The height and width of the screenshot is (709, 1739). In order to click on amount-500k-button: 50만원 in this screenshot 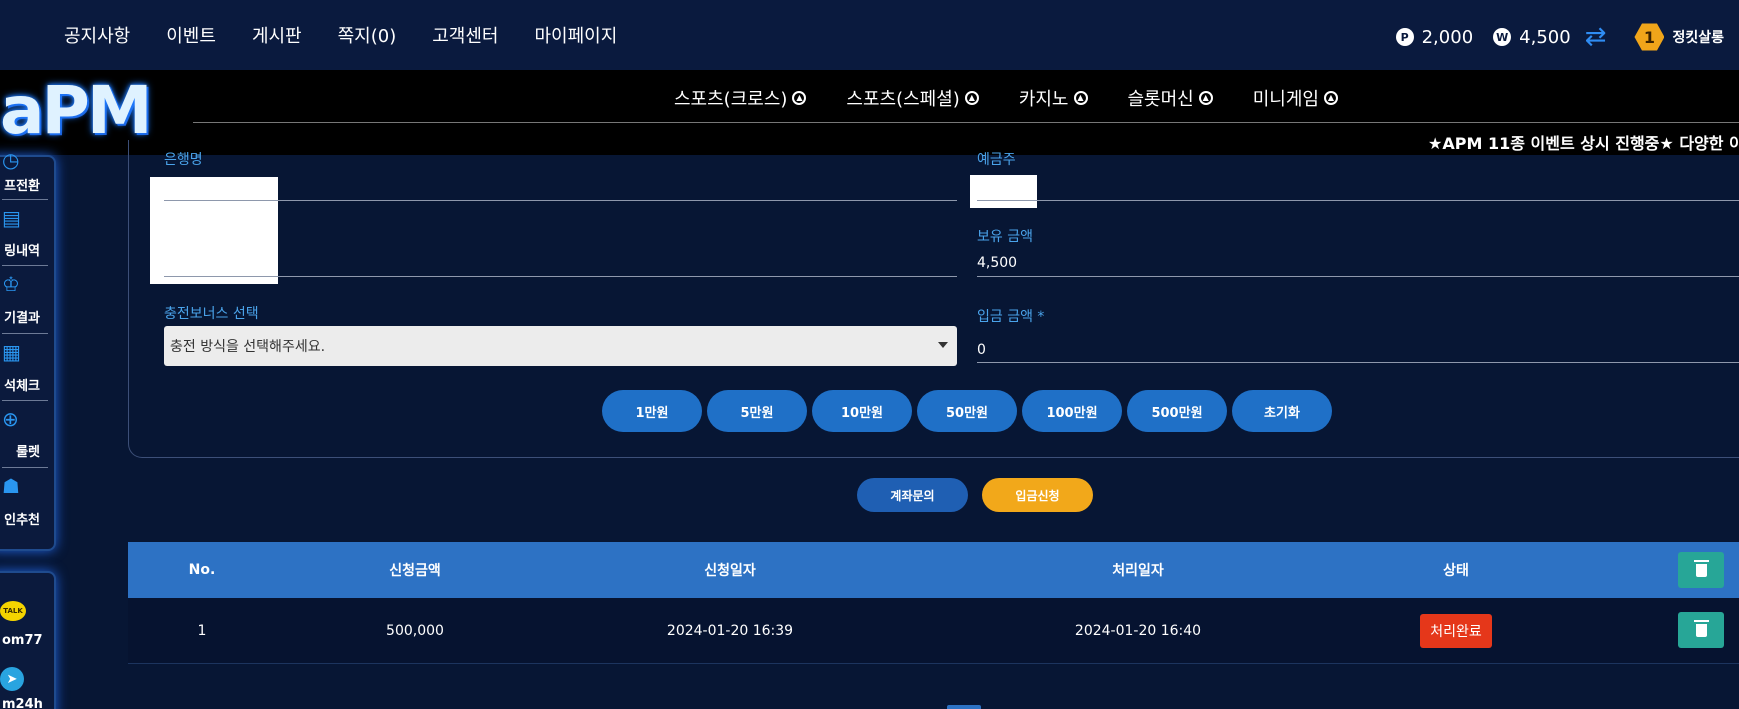, I will do `click(967, 411)`.